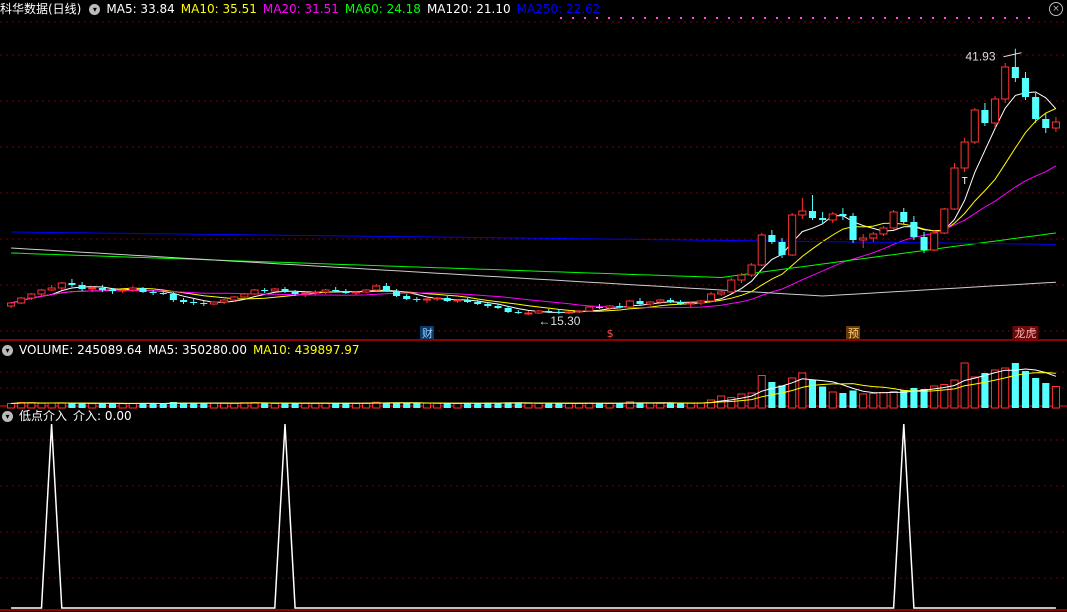  What do you see at coordinates (533, 238) in the screenshot?
I see `ma250-line` at bounding box center [533, 238].